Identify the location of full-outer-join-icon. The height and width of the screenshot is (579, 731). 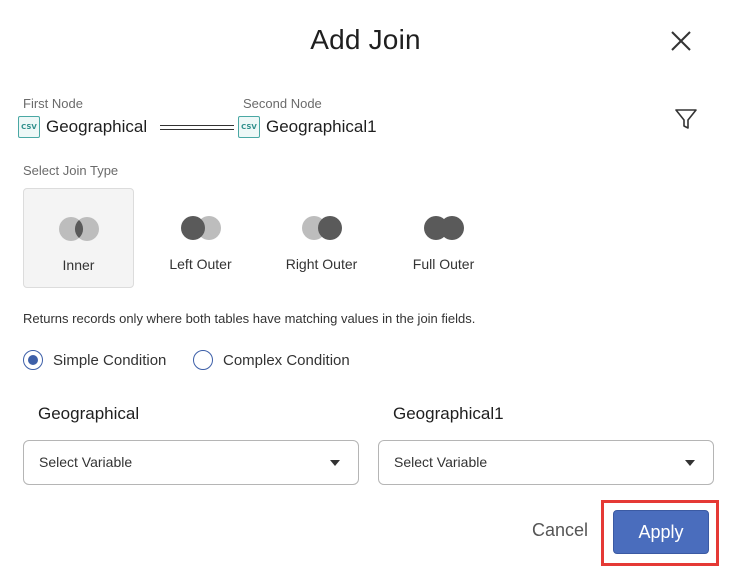
(443, 228).